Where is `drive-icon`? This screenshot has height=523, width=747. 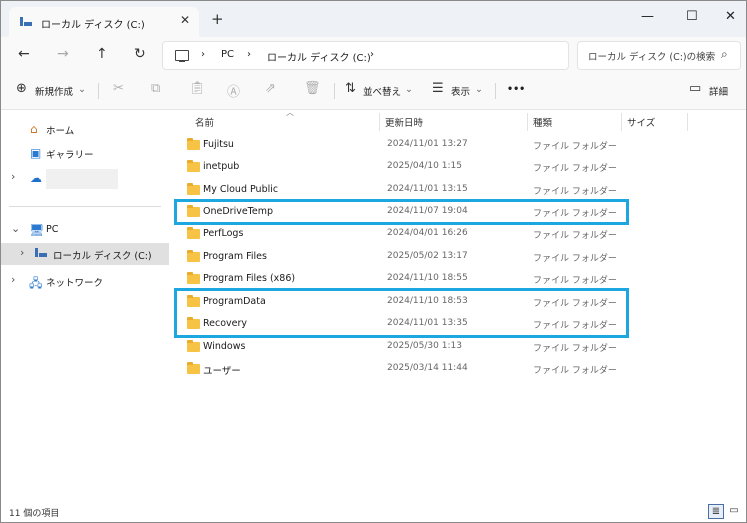 drive-icon is located at coordinates (41, 252).